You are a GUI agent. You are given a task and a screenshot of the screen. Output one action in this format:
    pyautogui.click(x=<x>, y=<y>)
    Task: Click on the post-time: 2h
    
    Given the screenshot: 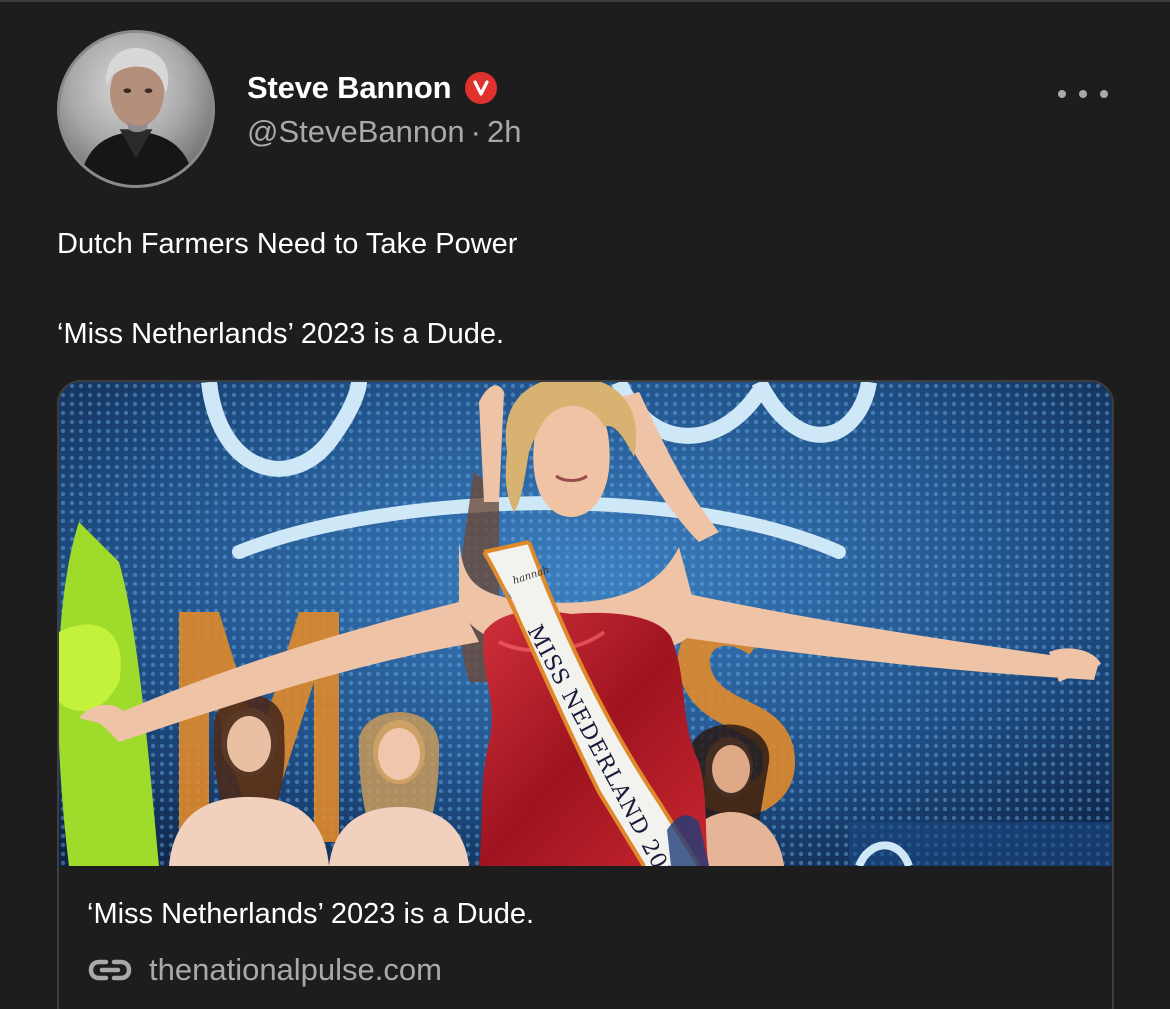 What is the action you would take?
    pyautogui.click(x=504, y=131)
    